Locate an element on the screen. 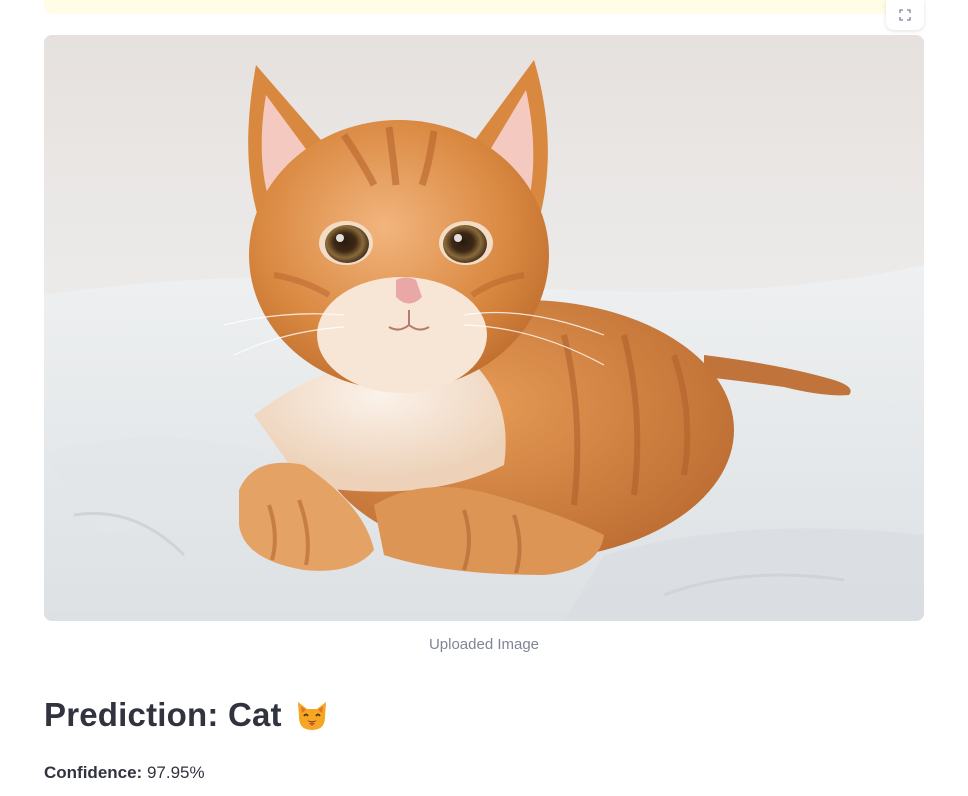  alert-banner is located at coordinates (484, 7).